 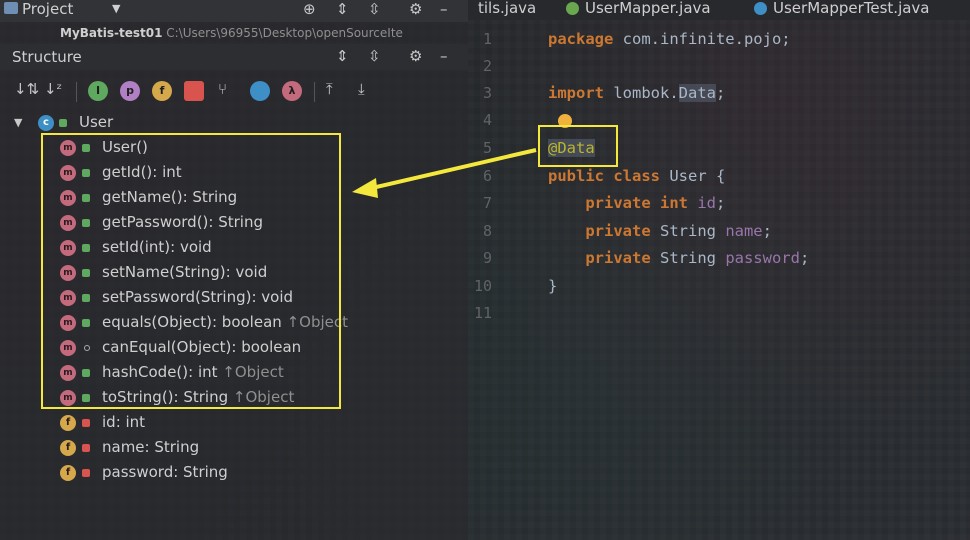 I want to click on arrow-head, so click(x=365, y=188).